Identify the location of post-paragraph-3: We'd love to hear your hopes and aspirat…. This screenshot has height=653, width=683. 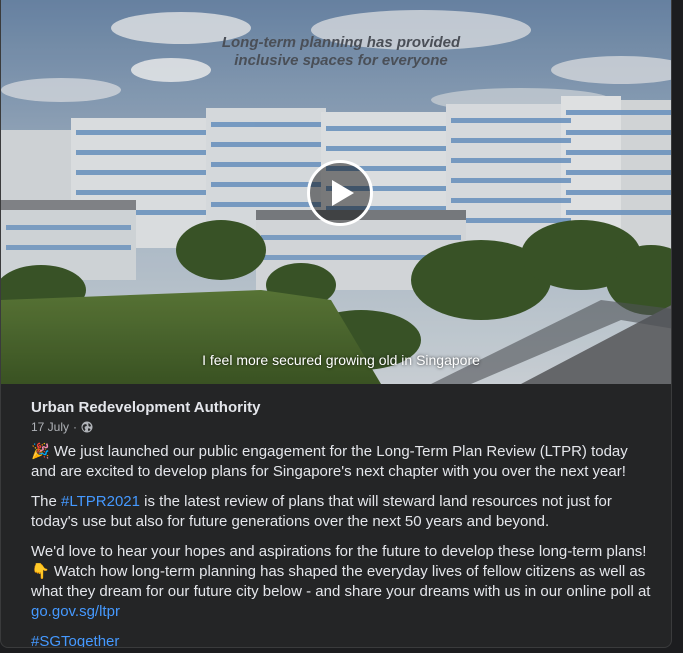
(343, 582).